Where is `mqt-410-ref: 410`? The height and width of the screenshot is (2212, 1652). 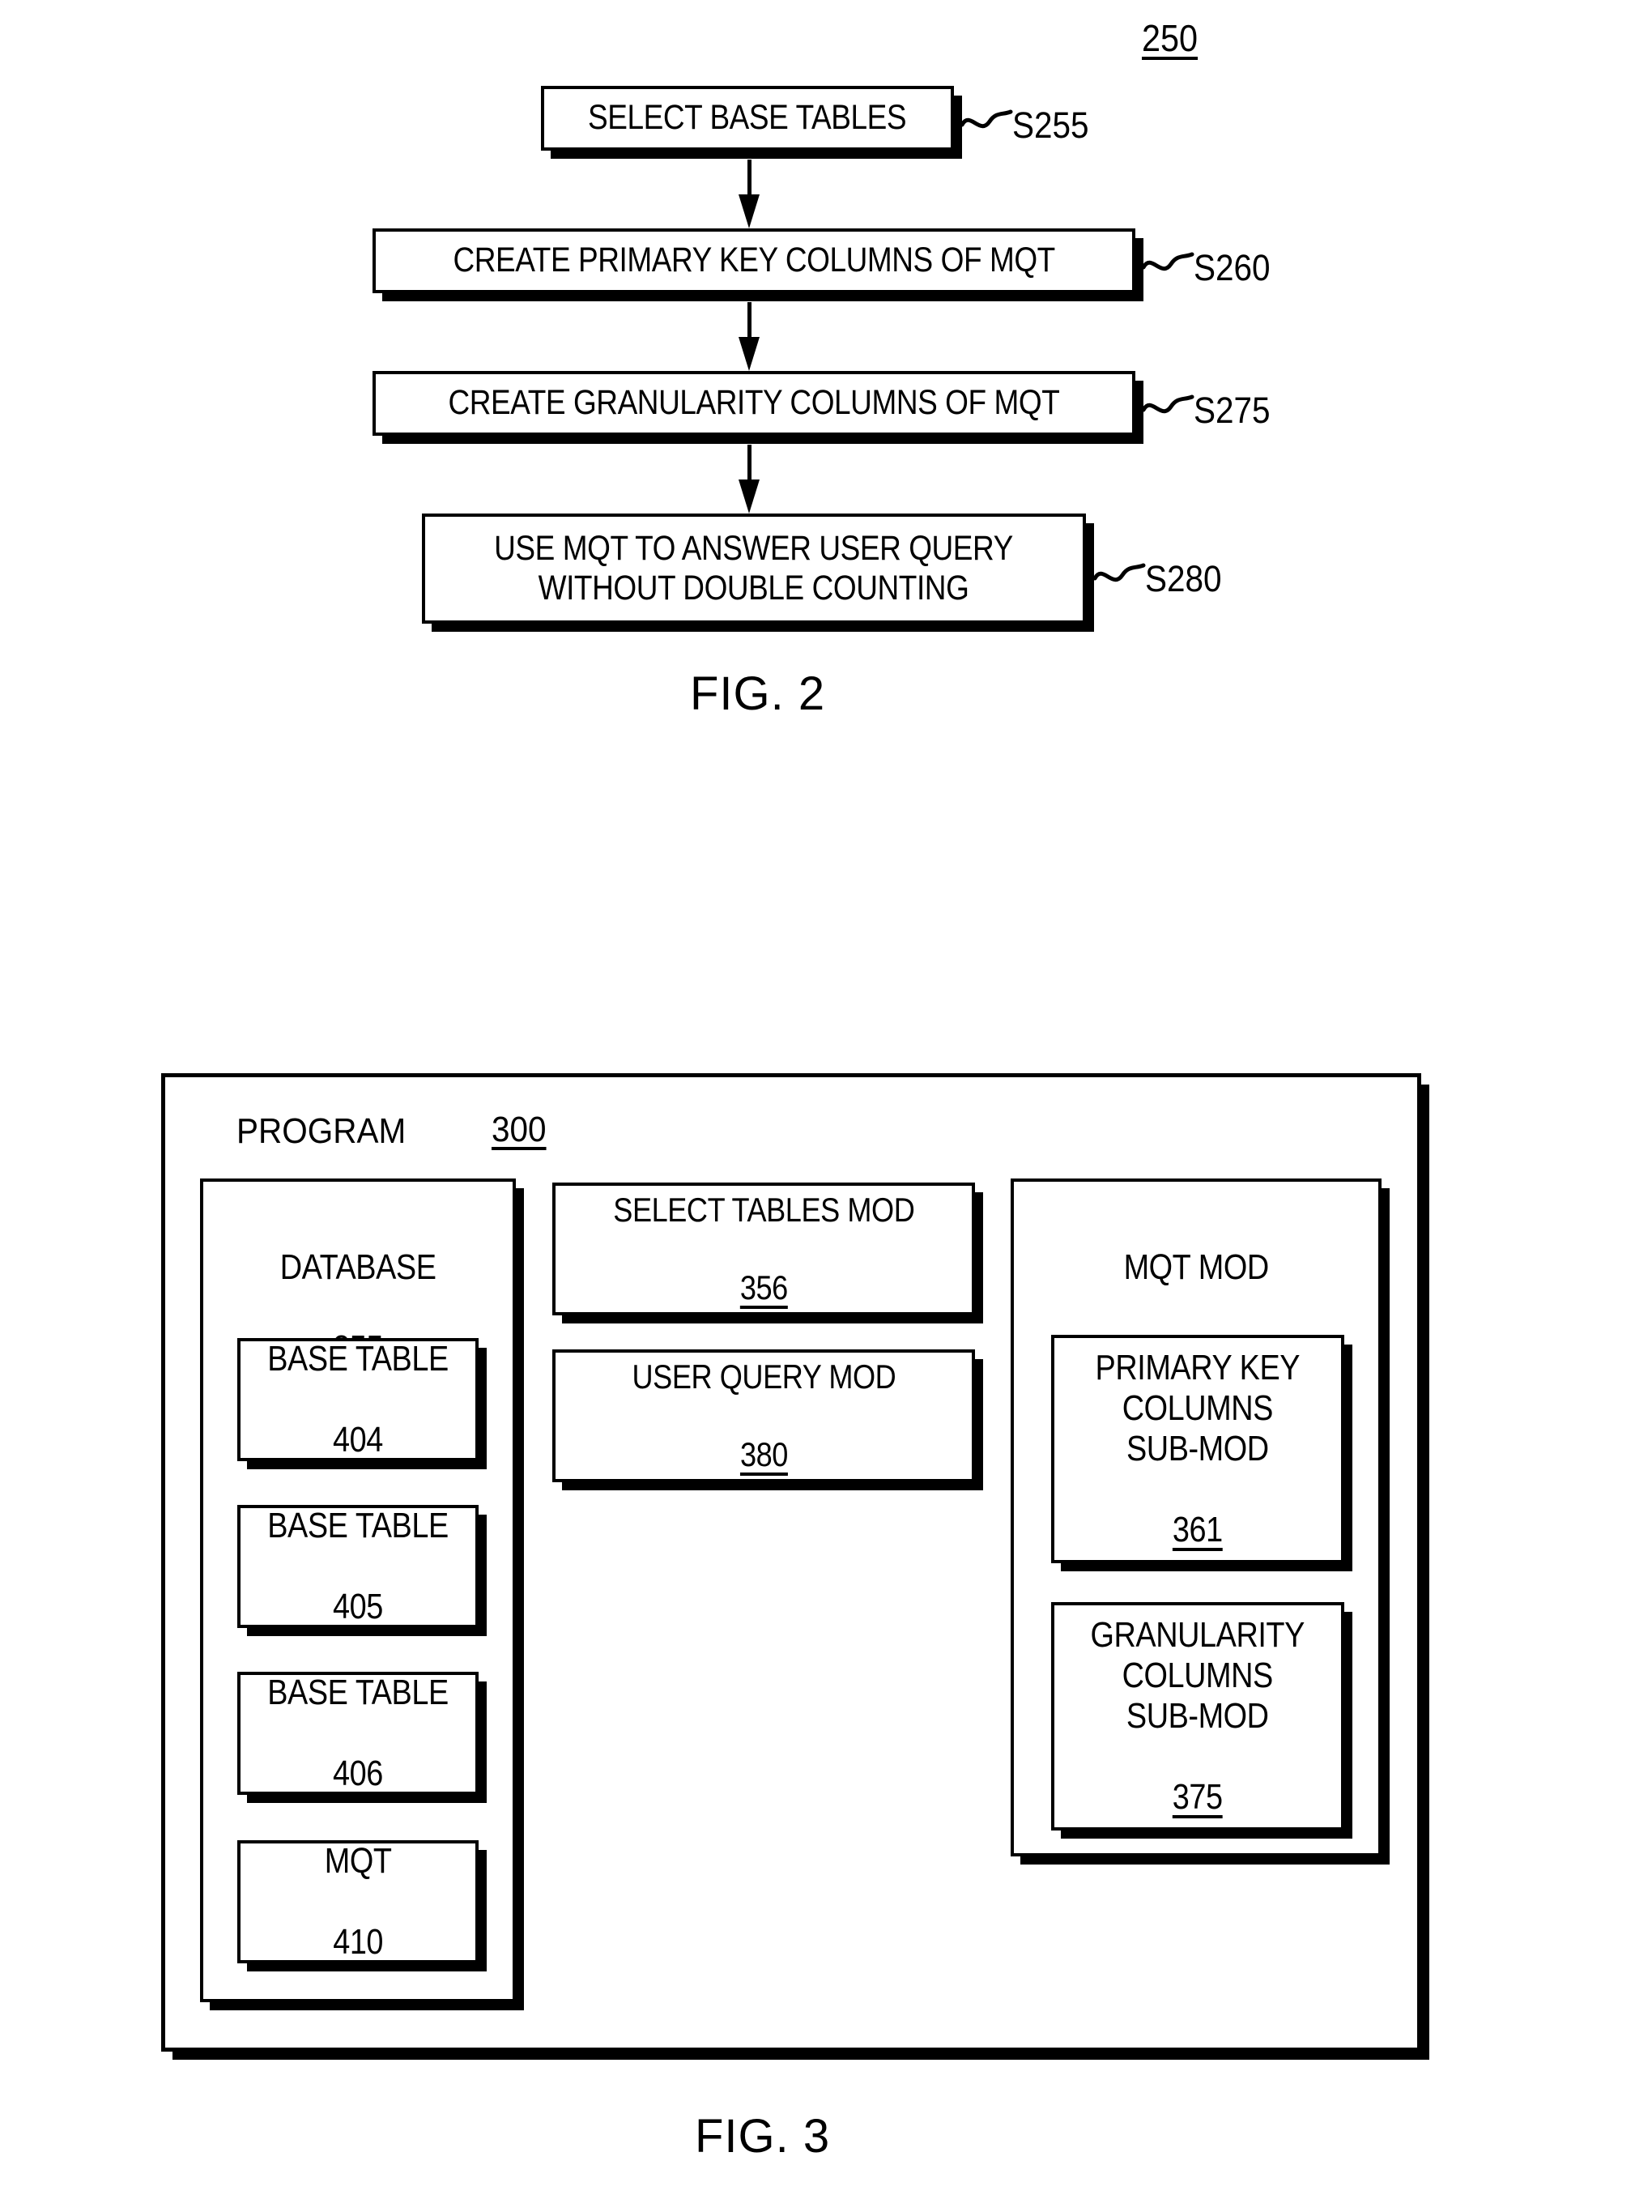 mqt-410-ref: 410 is located at coordinates (358, 1942).